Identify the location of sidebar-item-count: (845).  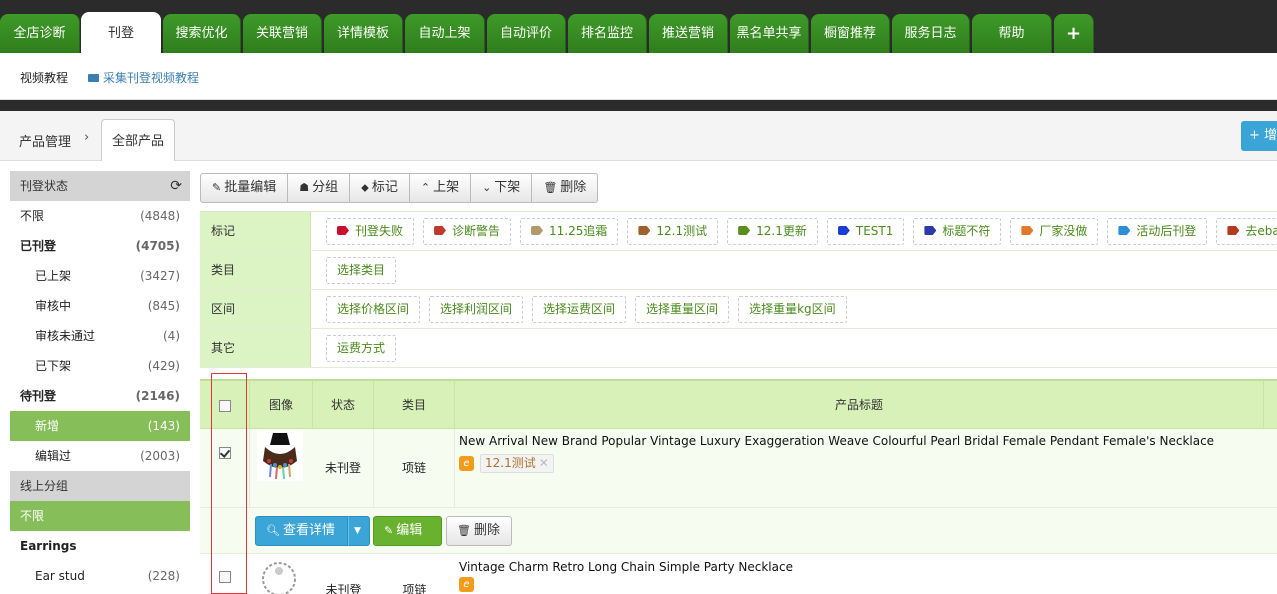
(163, 306).